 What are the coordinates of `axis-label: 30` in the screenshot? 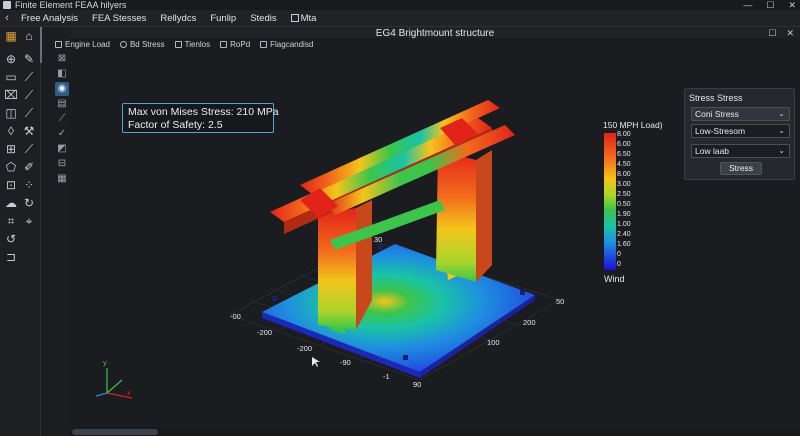 It's located at (378, 239).